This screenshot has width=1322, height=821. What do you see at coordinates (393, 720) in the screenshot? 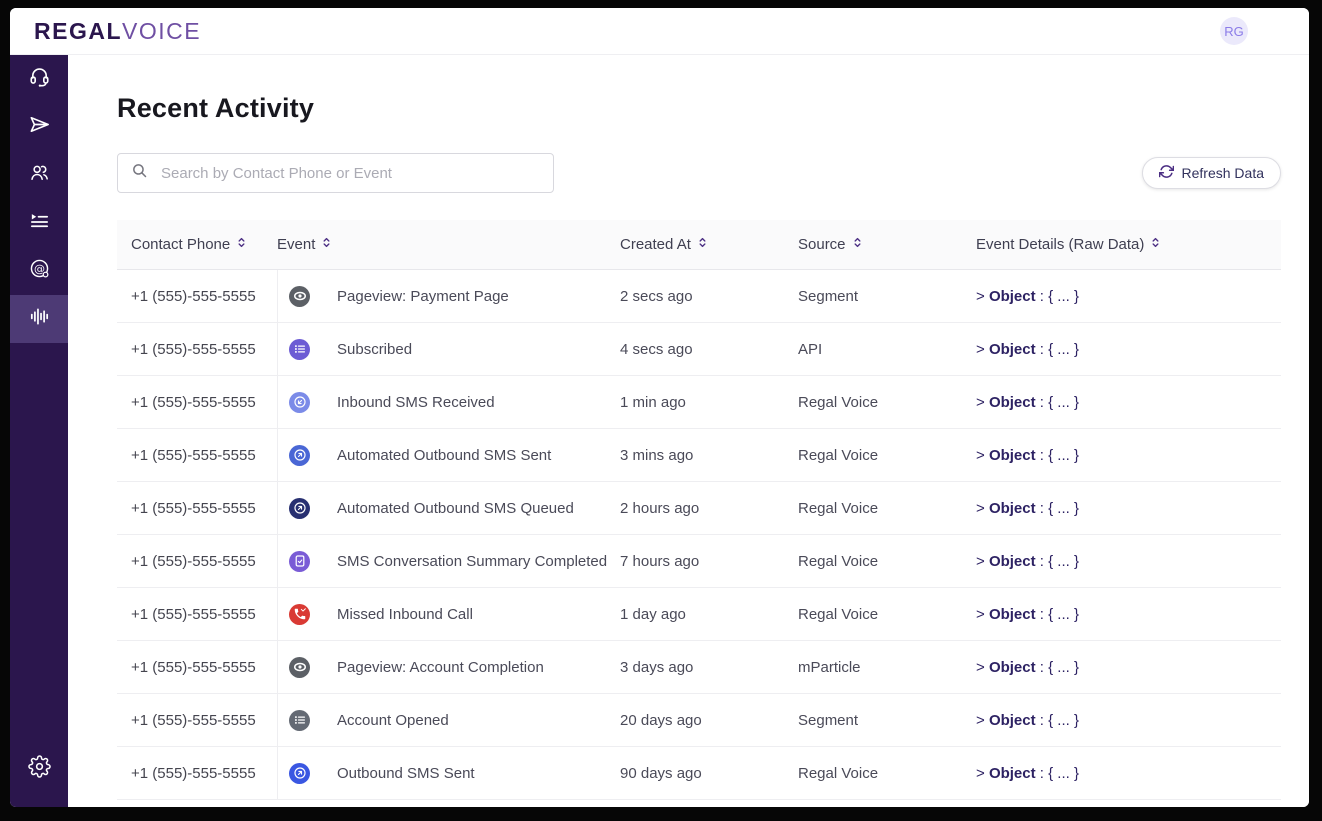
I see `event-name-cell: Account Opened` at bounding box center [393, 720].